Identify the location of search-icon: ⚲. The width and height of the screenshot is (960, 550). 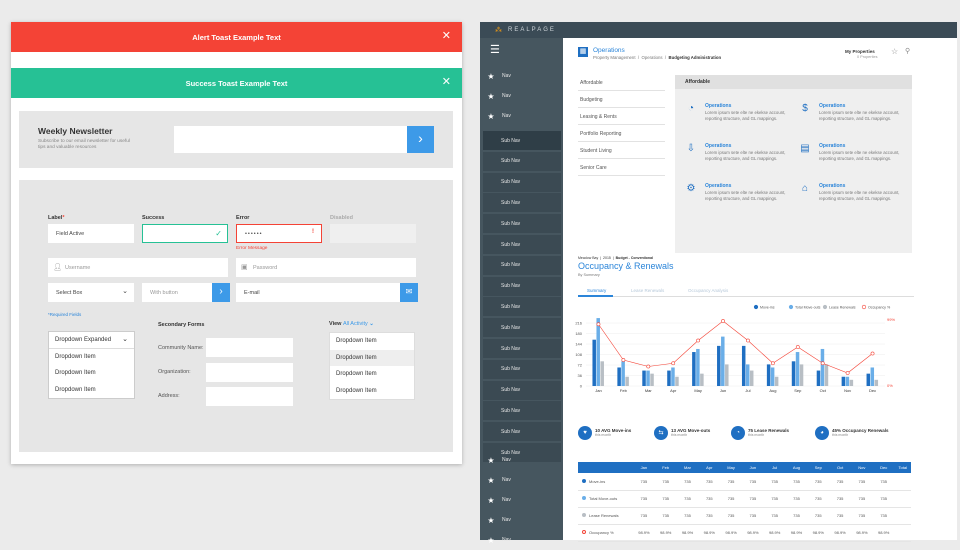
(907, 51).